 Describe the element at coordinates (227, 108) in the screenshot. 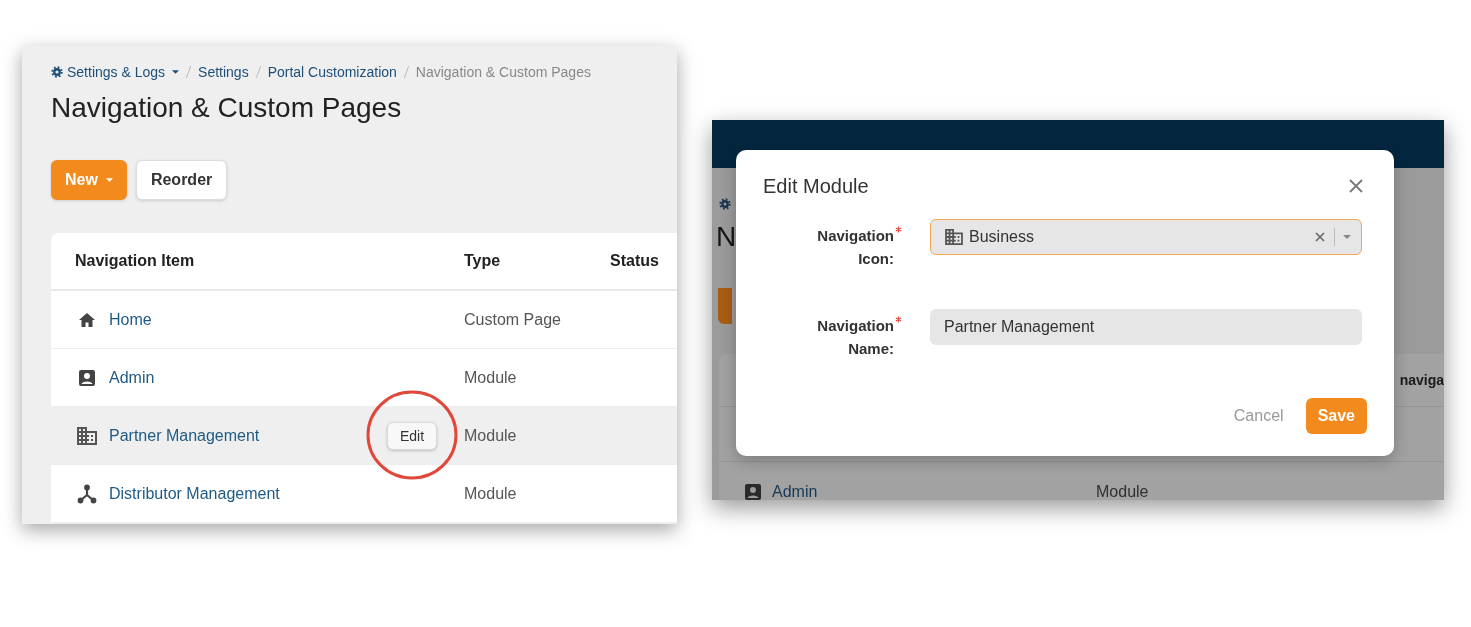

I see `page-title: Navigation & Custom Pages` at that location.